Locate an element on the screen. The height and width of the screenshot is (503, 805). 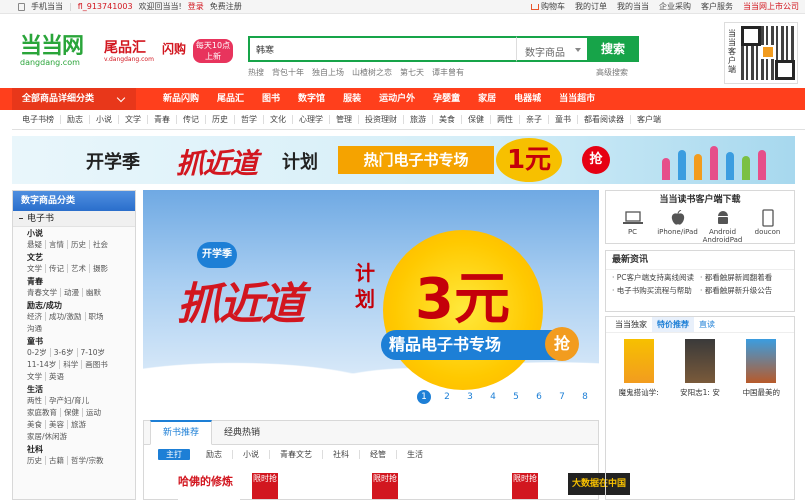
subnav-item: 文化 is located at coordinates (278, 119).